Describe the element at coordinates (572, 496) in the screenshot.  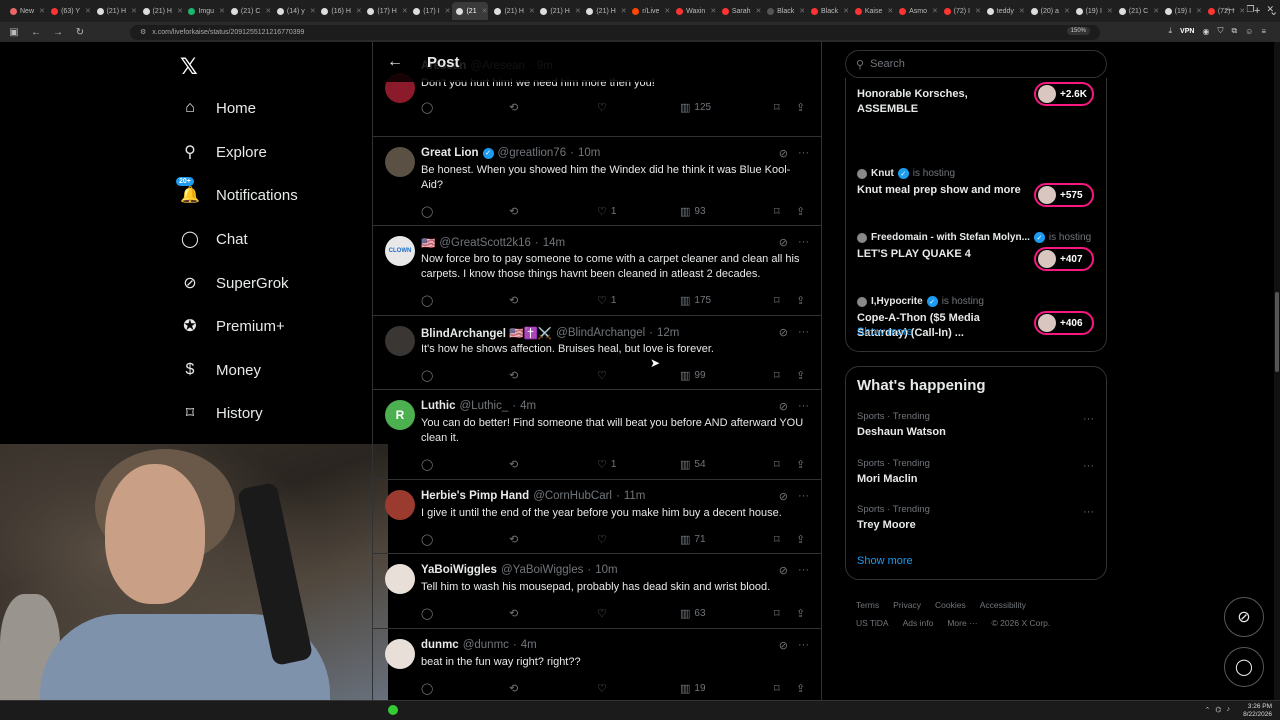
I see `author-handle: @CornHubCarl` at that location.